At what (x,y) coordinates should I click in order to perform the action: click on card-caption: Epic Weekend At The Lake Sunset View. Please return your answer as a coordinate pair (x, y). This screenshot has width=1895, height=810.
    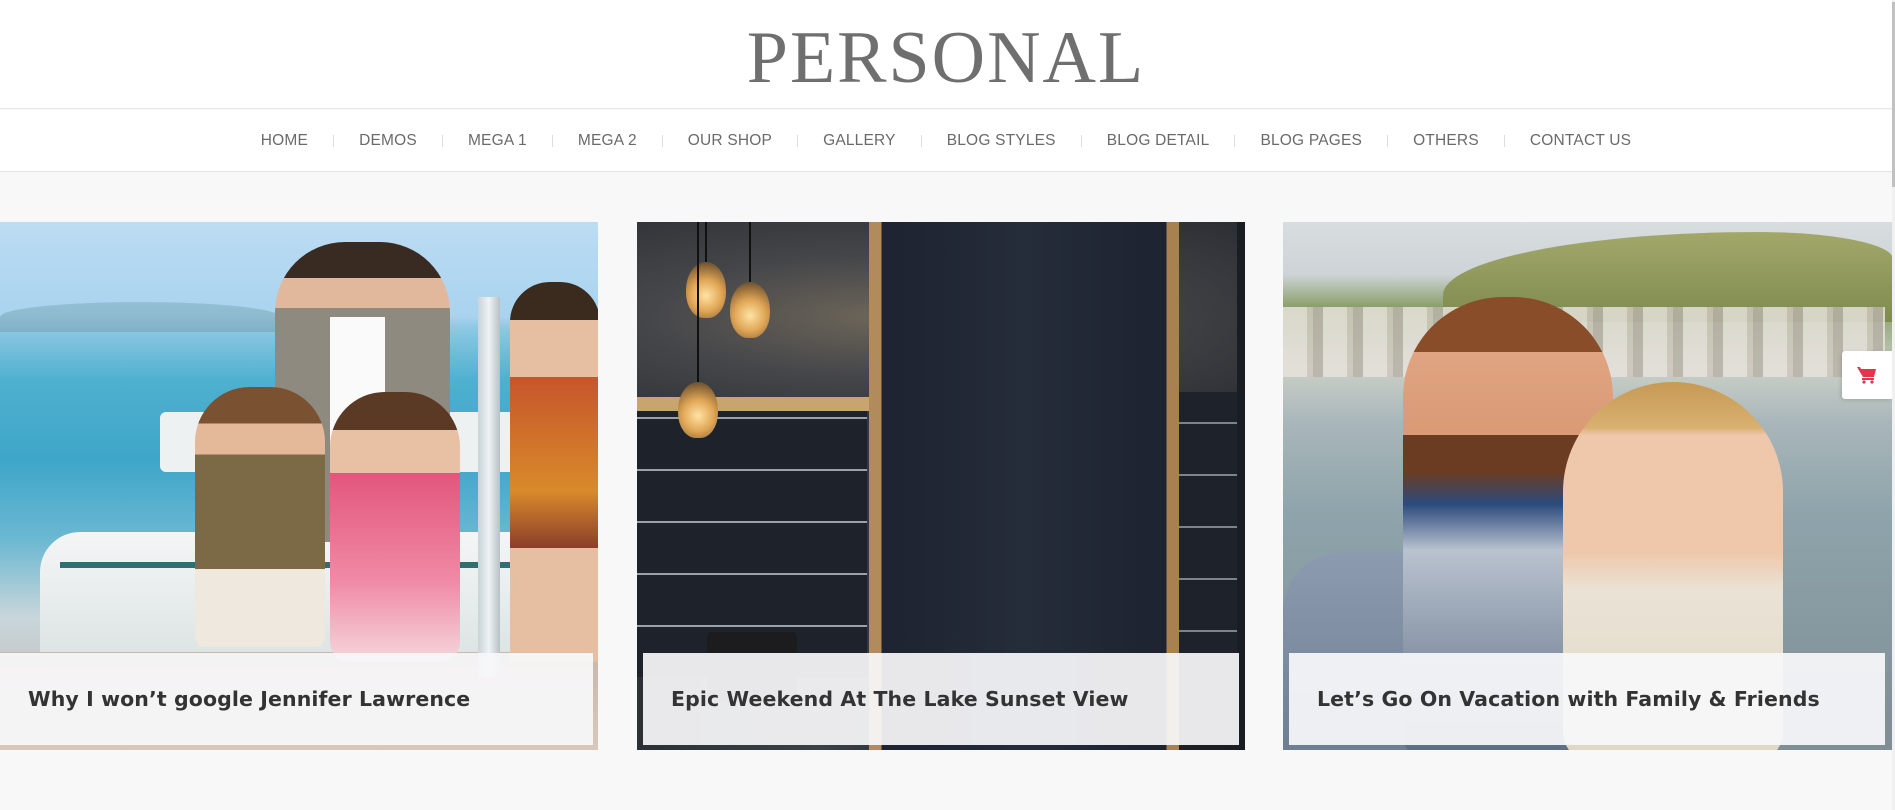
    Looking at the image, I should click on (941, 699).